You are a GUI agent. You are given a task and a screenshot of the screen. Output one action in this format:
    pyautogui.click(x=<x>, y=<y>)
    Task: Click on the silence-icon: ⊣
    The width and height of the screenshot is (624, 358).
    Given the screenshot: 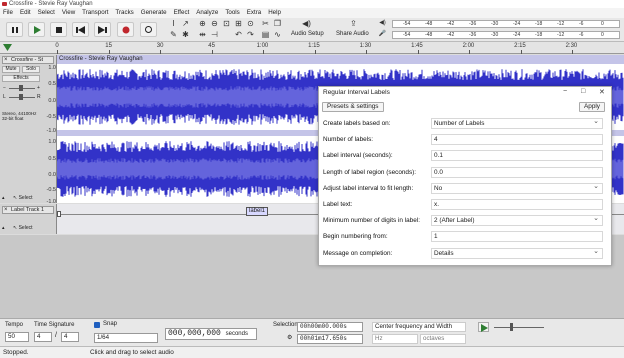 What is the action you would take?
    pyautogui.click(x=214, y=34)
    